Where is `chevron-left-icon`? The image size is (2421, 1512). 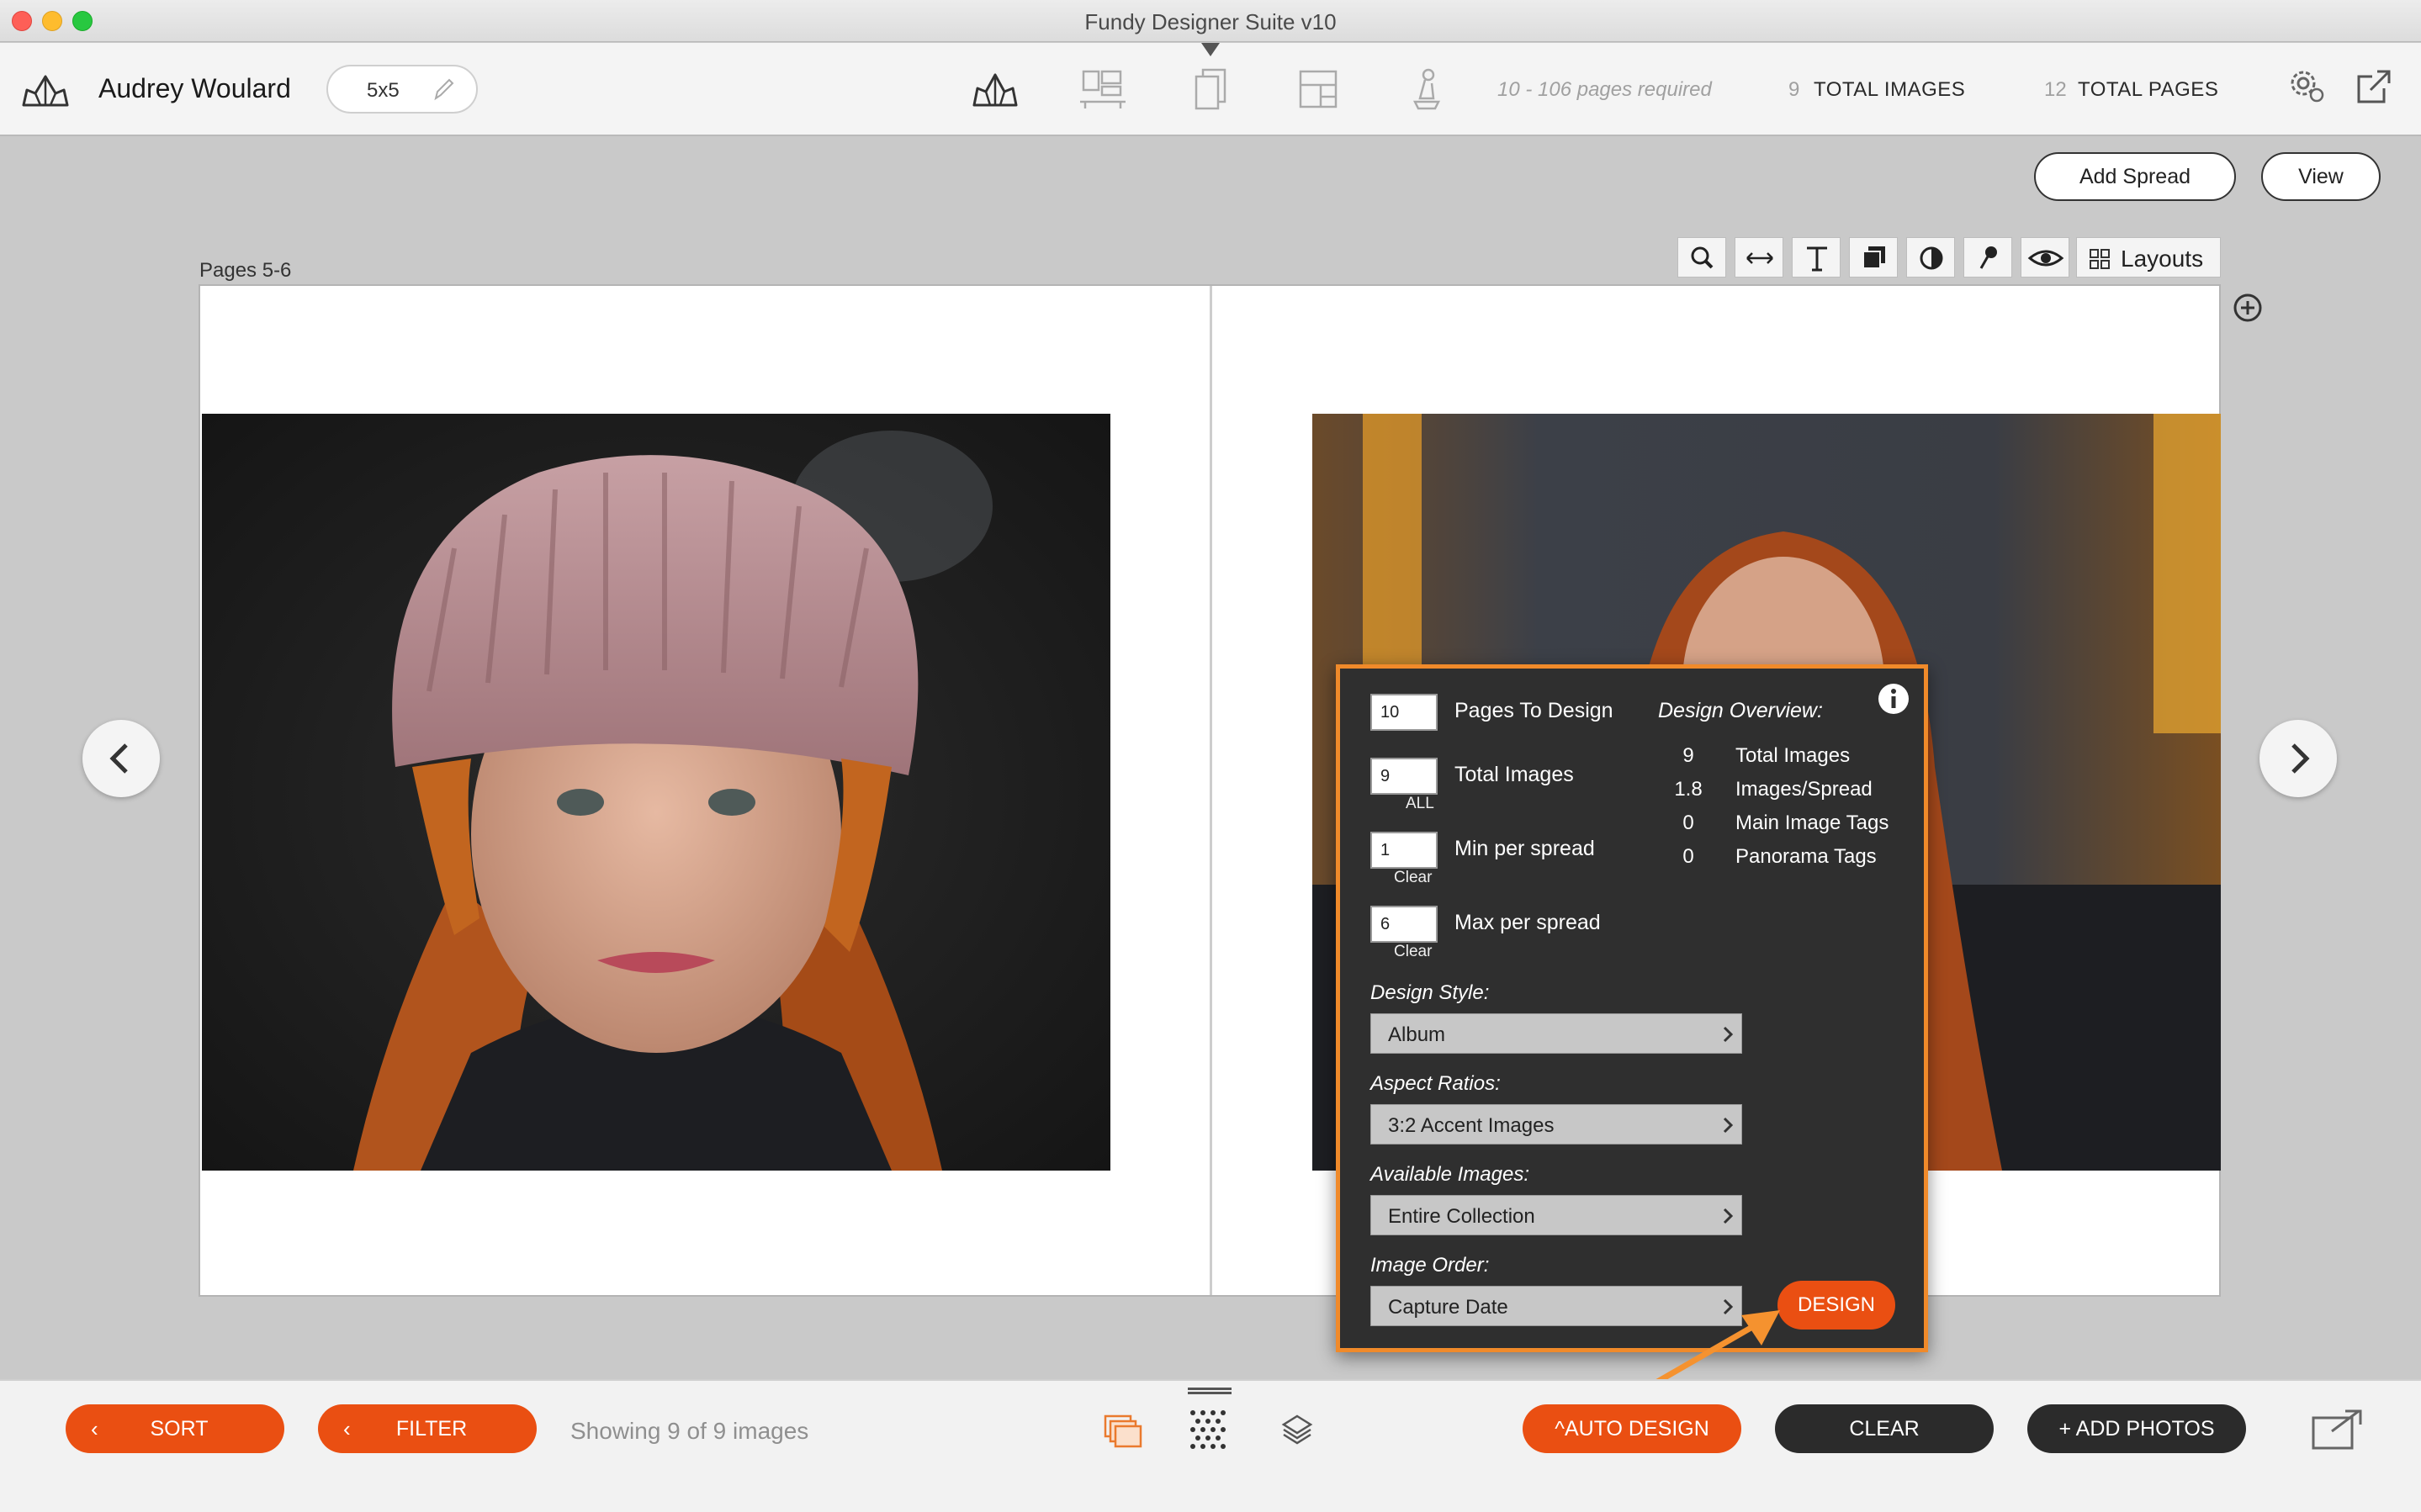 chevron-left-icon is located at coordinates (119, 758).